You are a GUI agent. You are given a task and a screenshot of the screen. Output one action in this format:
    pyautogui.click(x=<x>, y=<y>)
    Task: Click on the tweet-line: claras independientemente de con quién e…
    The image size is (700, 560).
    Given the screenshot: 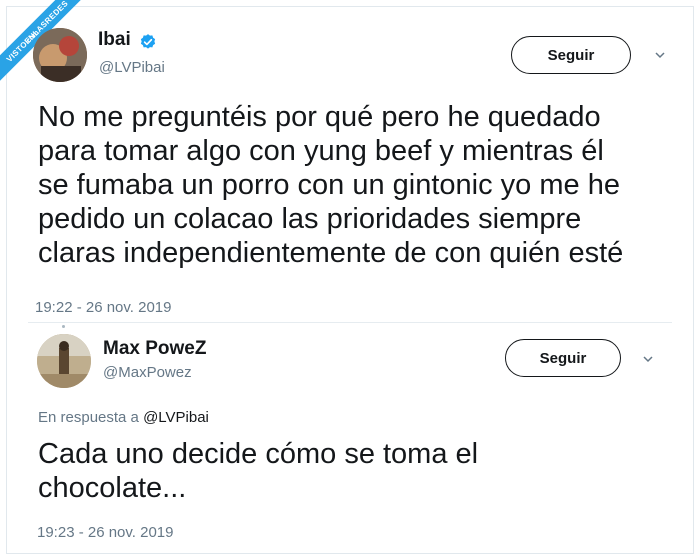 What is the action you would take?
    pyautogui.click(x=331, y=253)
    